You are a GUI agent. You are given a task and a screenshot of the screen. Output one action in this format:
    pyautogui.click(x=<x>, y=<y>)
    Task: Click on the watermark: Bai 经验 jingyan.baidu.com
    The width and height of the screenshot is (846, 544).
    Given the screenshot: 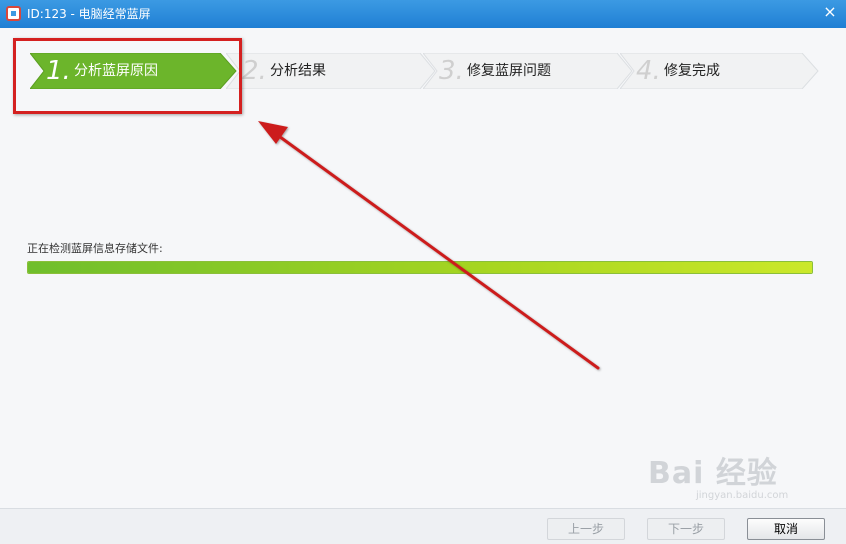 What is the action you would take?
    pyautogui.click(x=718, y=480)
    